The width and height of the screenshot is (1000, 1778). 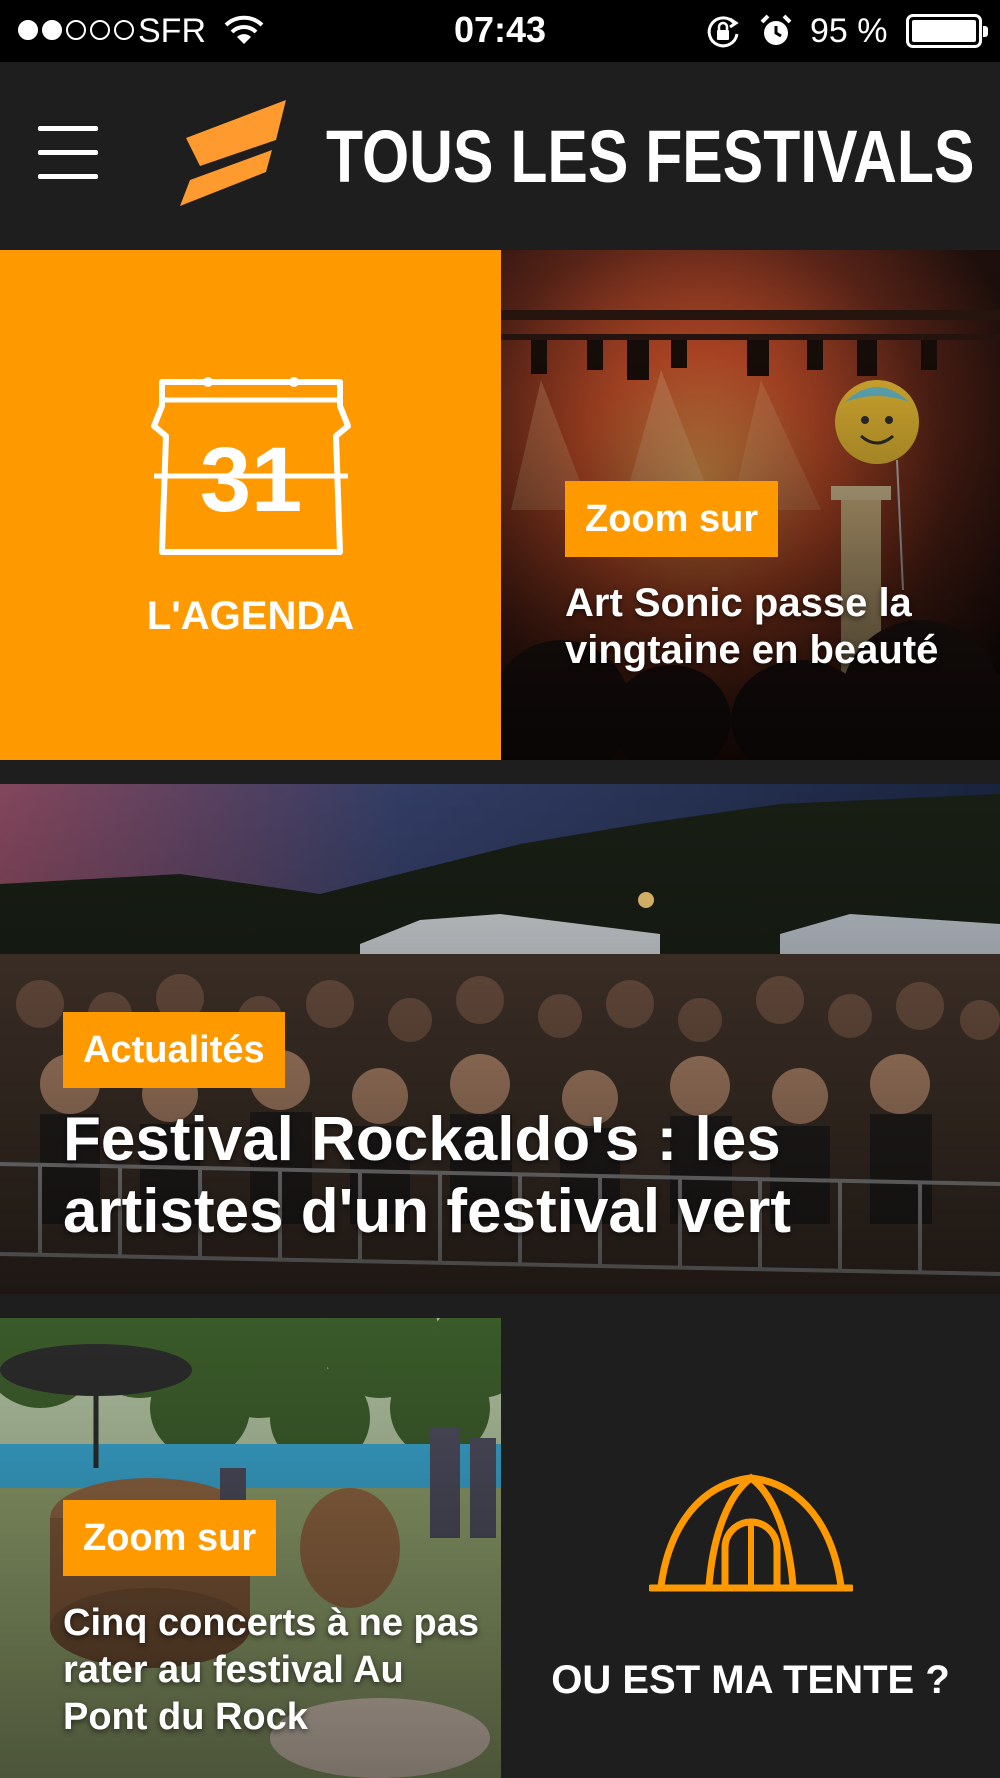 I want to click on status-bar: SFR 07:43 95 %, so click(x=500, y=31).